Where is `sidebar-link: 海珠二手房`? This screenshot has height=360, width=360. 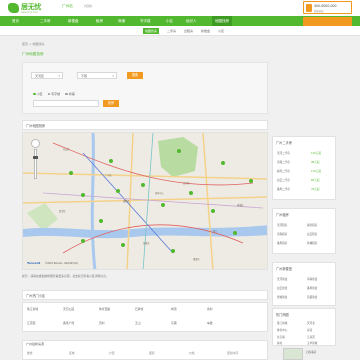
sidebar-link: 海珠二手房 is located at coordinates (283, 162).